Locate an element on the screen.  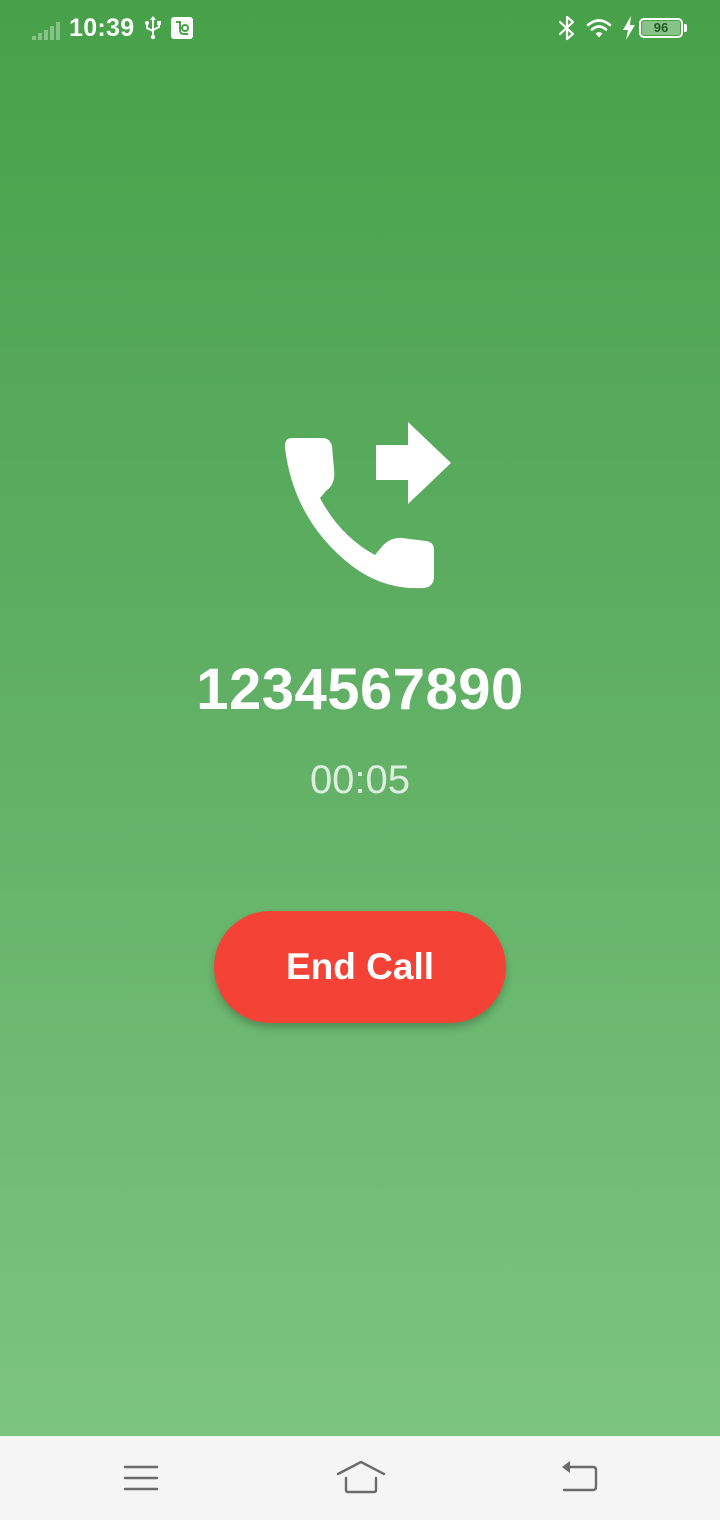
end-call-button: End Call is located at coordinates (360, 967).